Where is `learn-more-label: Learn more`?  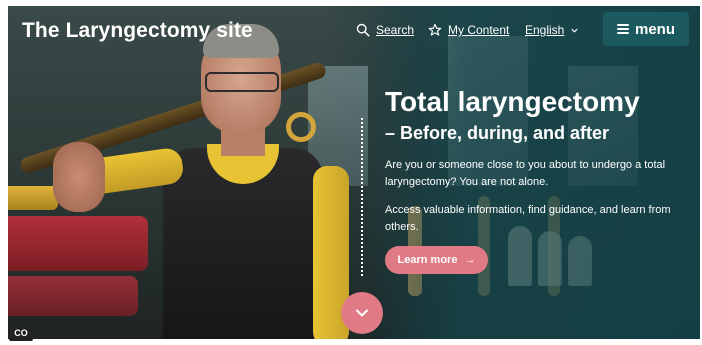
learn-more-label: Learn more is located at coordinates (427, 260).